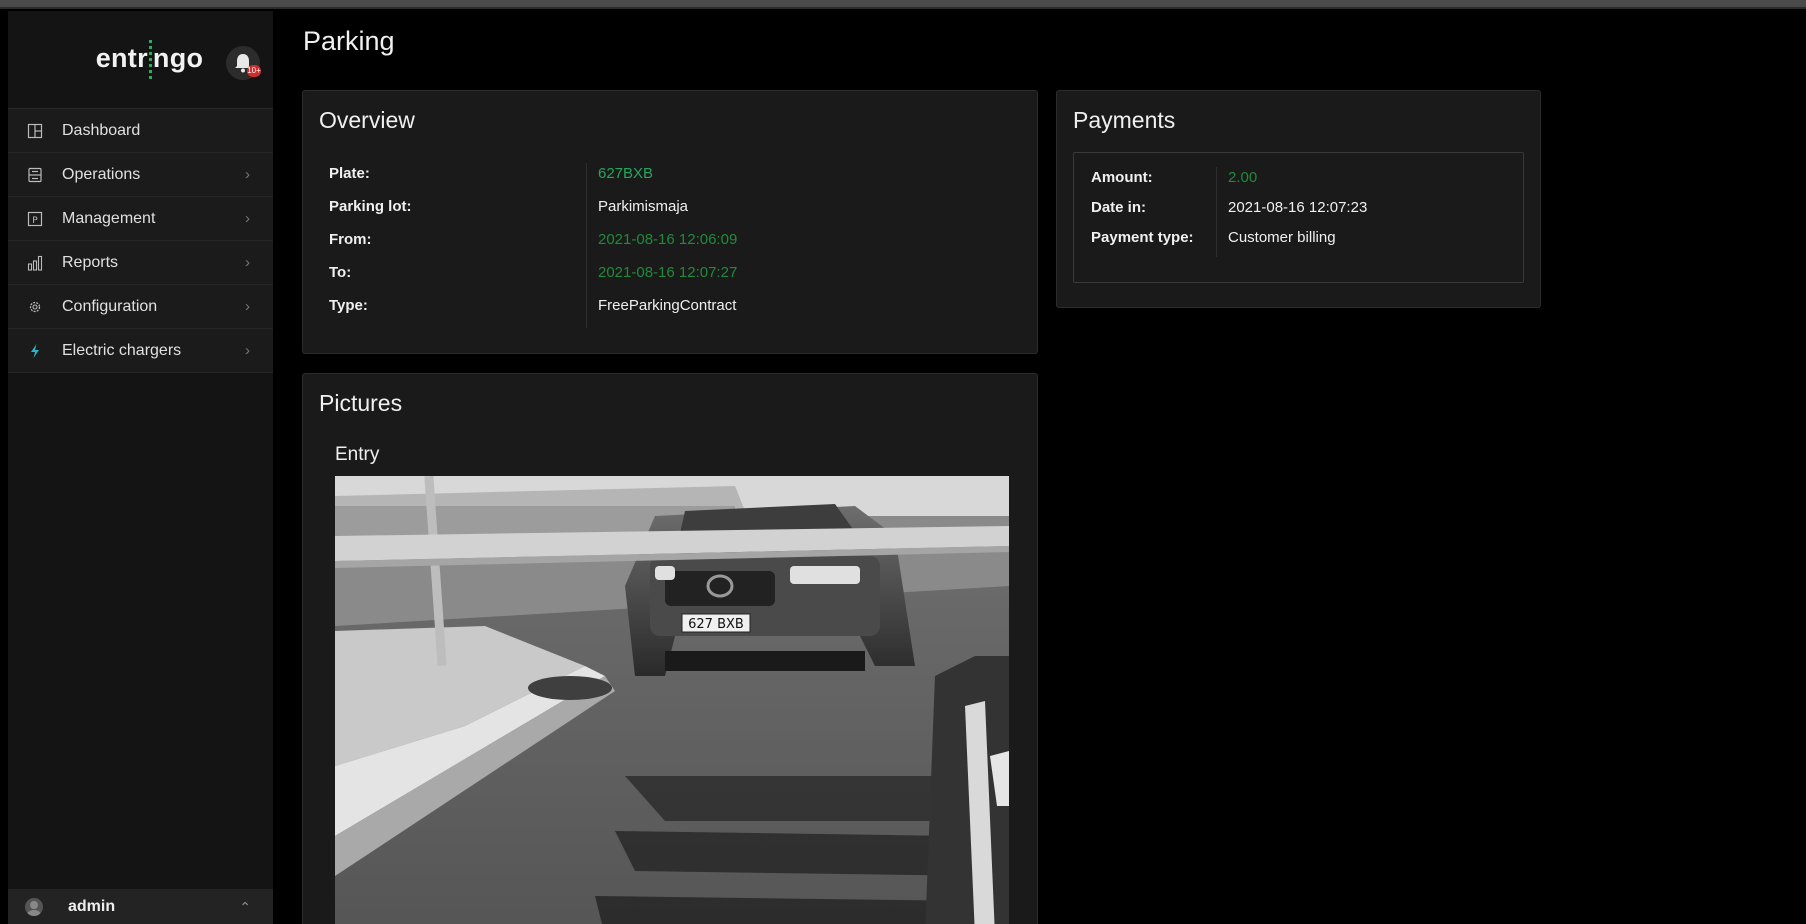 Image resolution: width=1806 pixels, height=924 pixels. I want to click on pictures-title: Pictures, so click(361, 403).